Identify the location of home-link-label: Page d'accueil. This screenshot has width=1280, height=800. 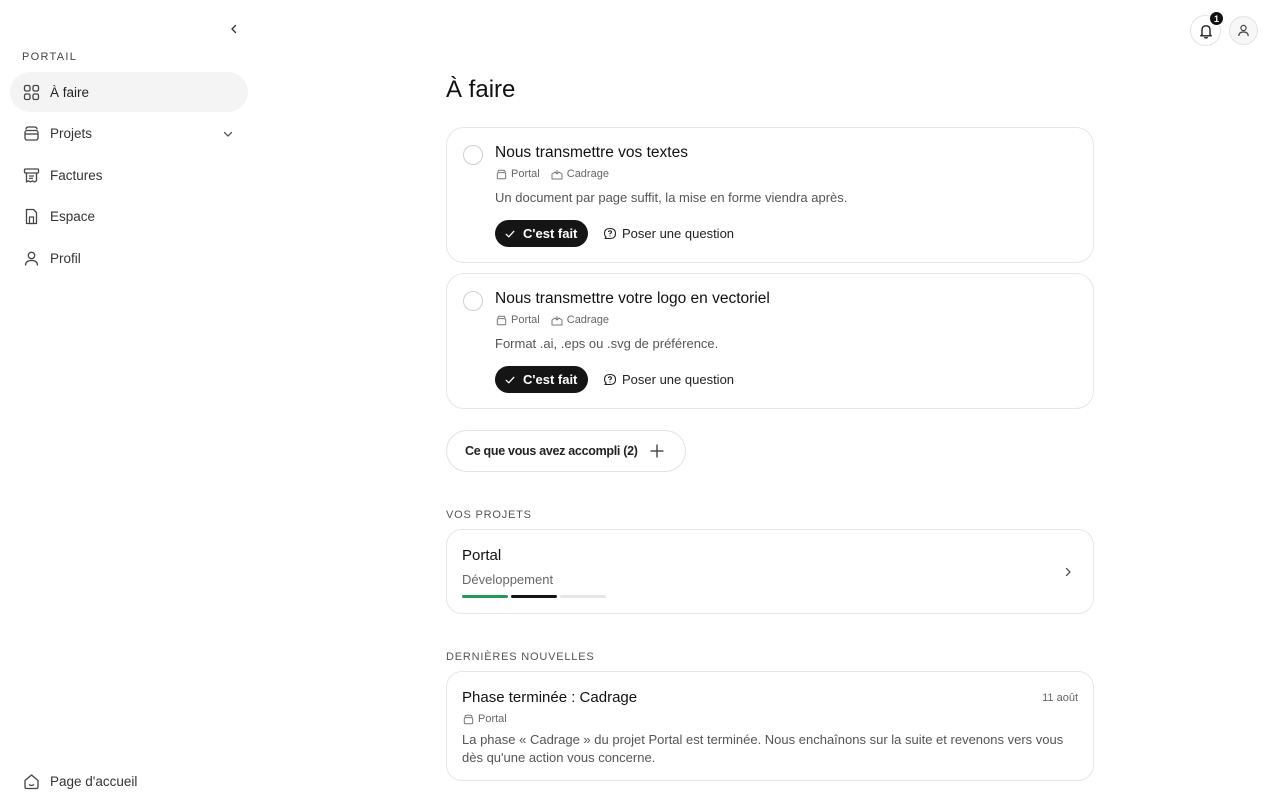
(94, 781).